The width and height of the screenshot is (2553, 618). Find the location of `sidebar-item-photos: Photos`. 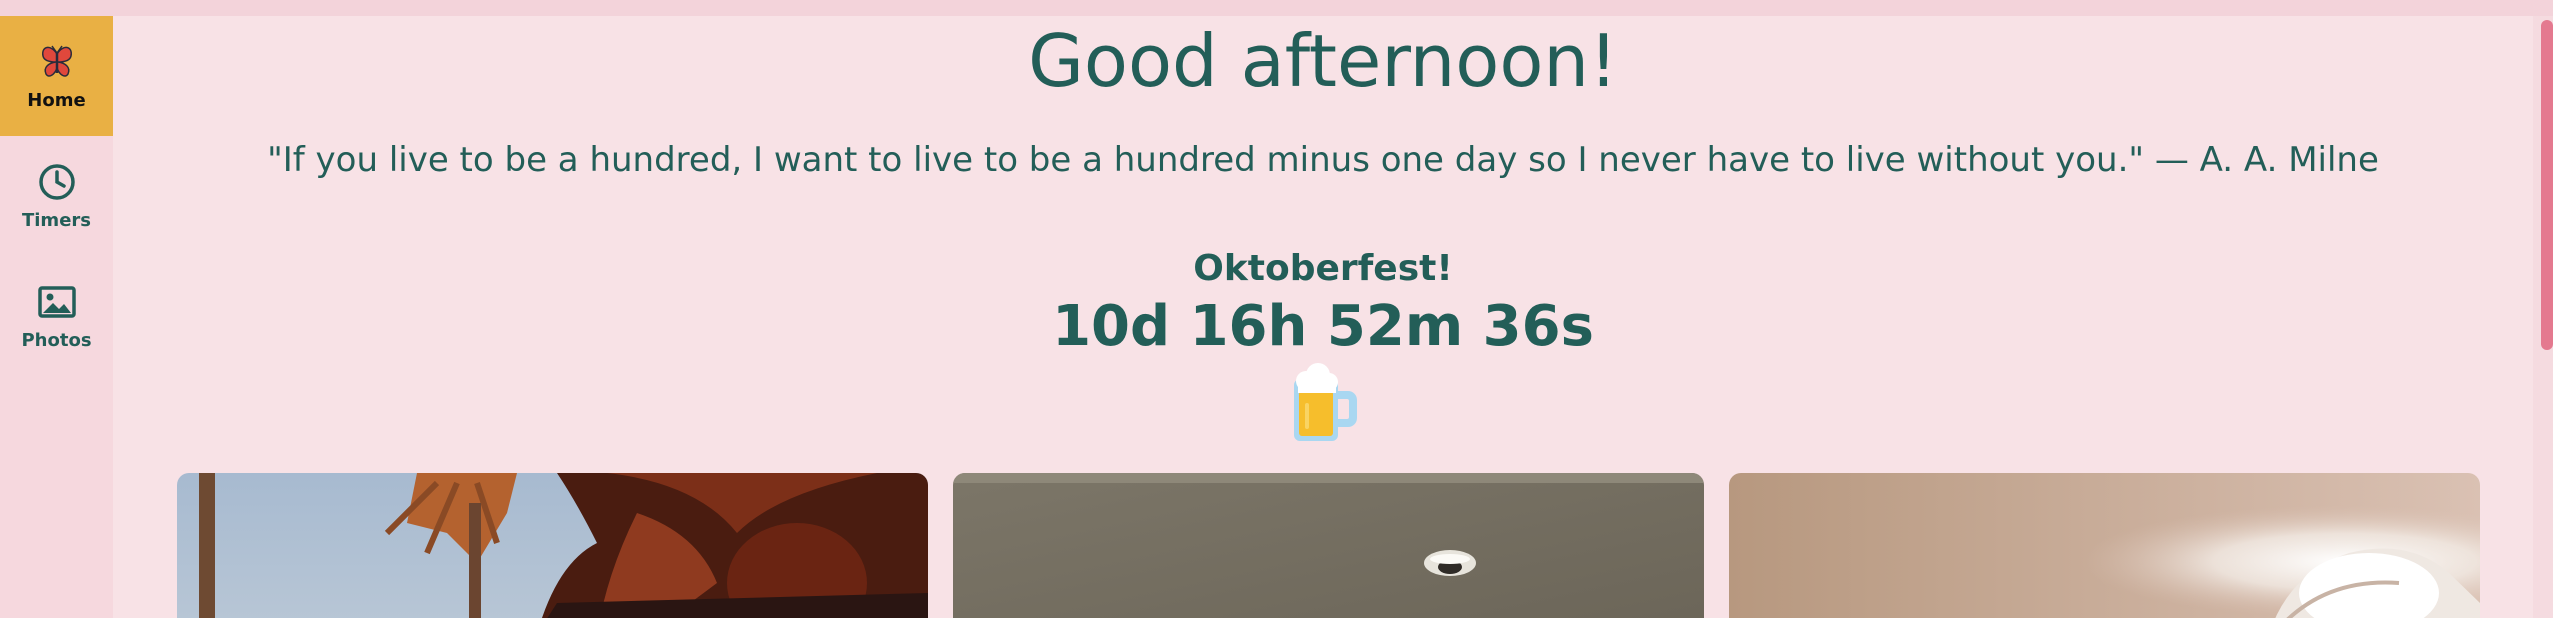

sidebar-item-photos: Photos is located at coordinates (56, 316).